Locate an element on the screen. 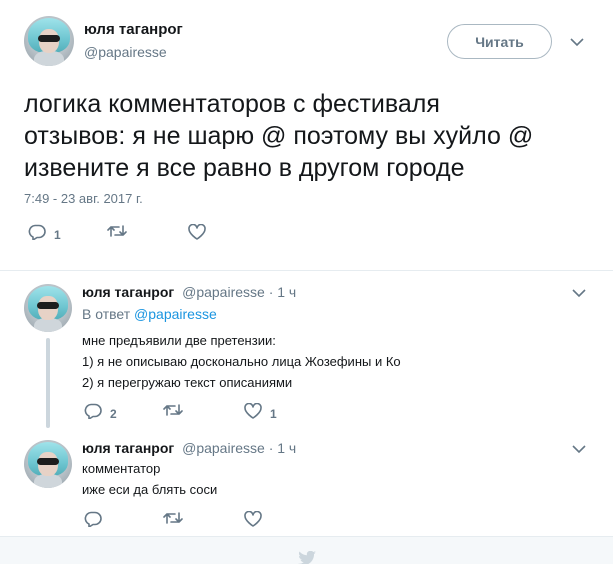 This screenshot has width=613, height=564. like-button: 1 is located at coordinates (260, 413).